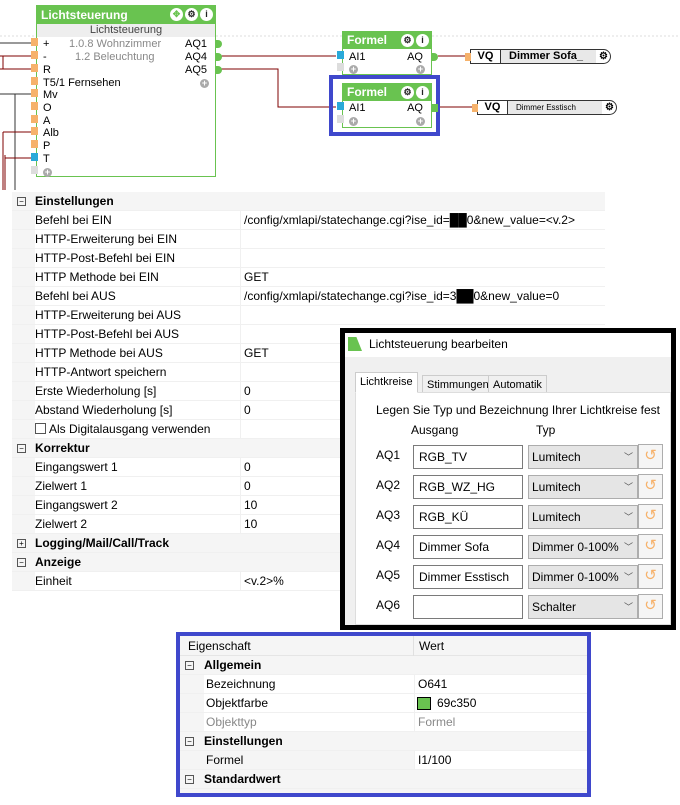 Image resolution: width=680 pixels, height=805 pixels. Describe the element at coordinates (438, 344) in the screenshot. I see `dialog-title: Lichtsteuerung bearbeiten` at that location.